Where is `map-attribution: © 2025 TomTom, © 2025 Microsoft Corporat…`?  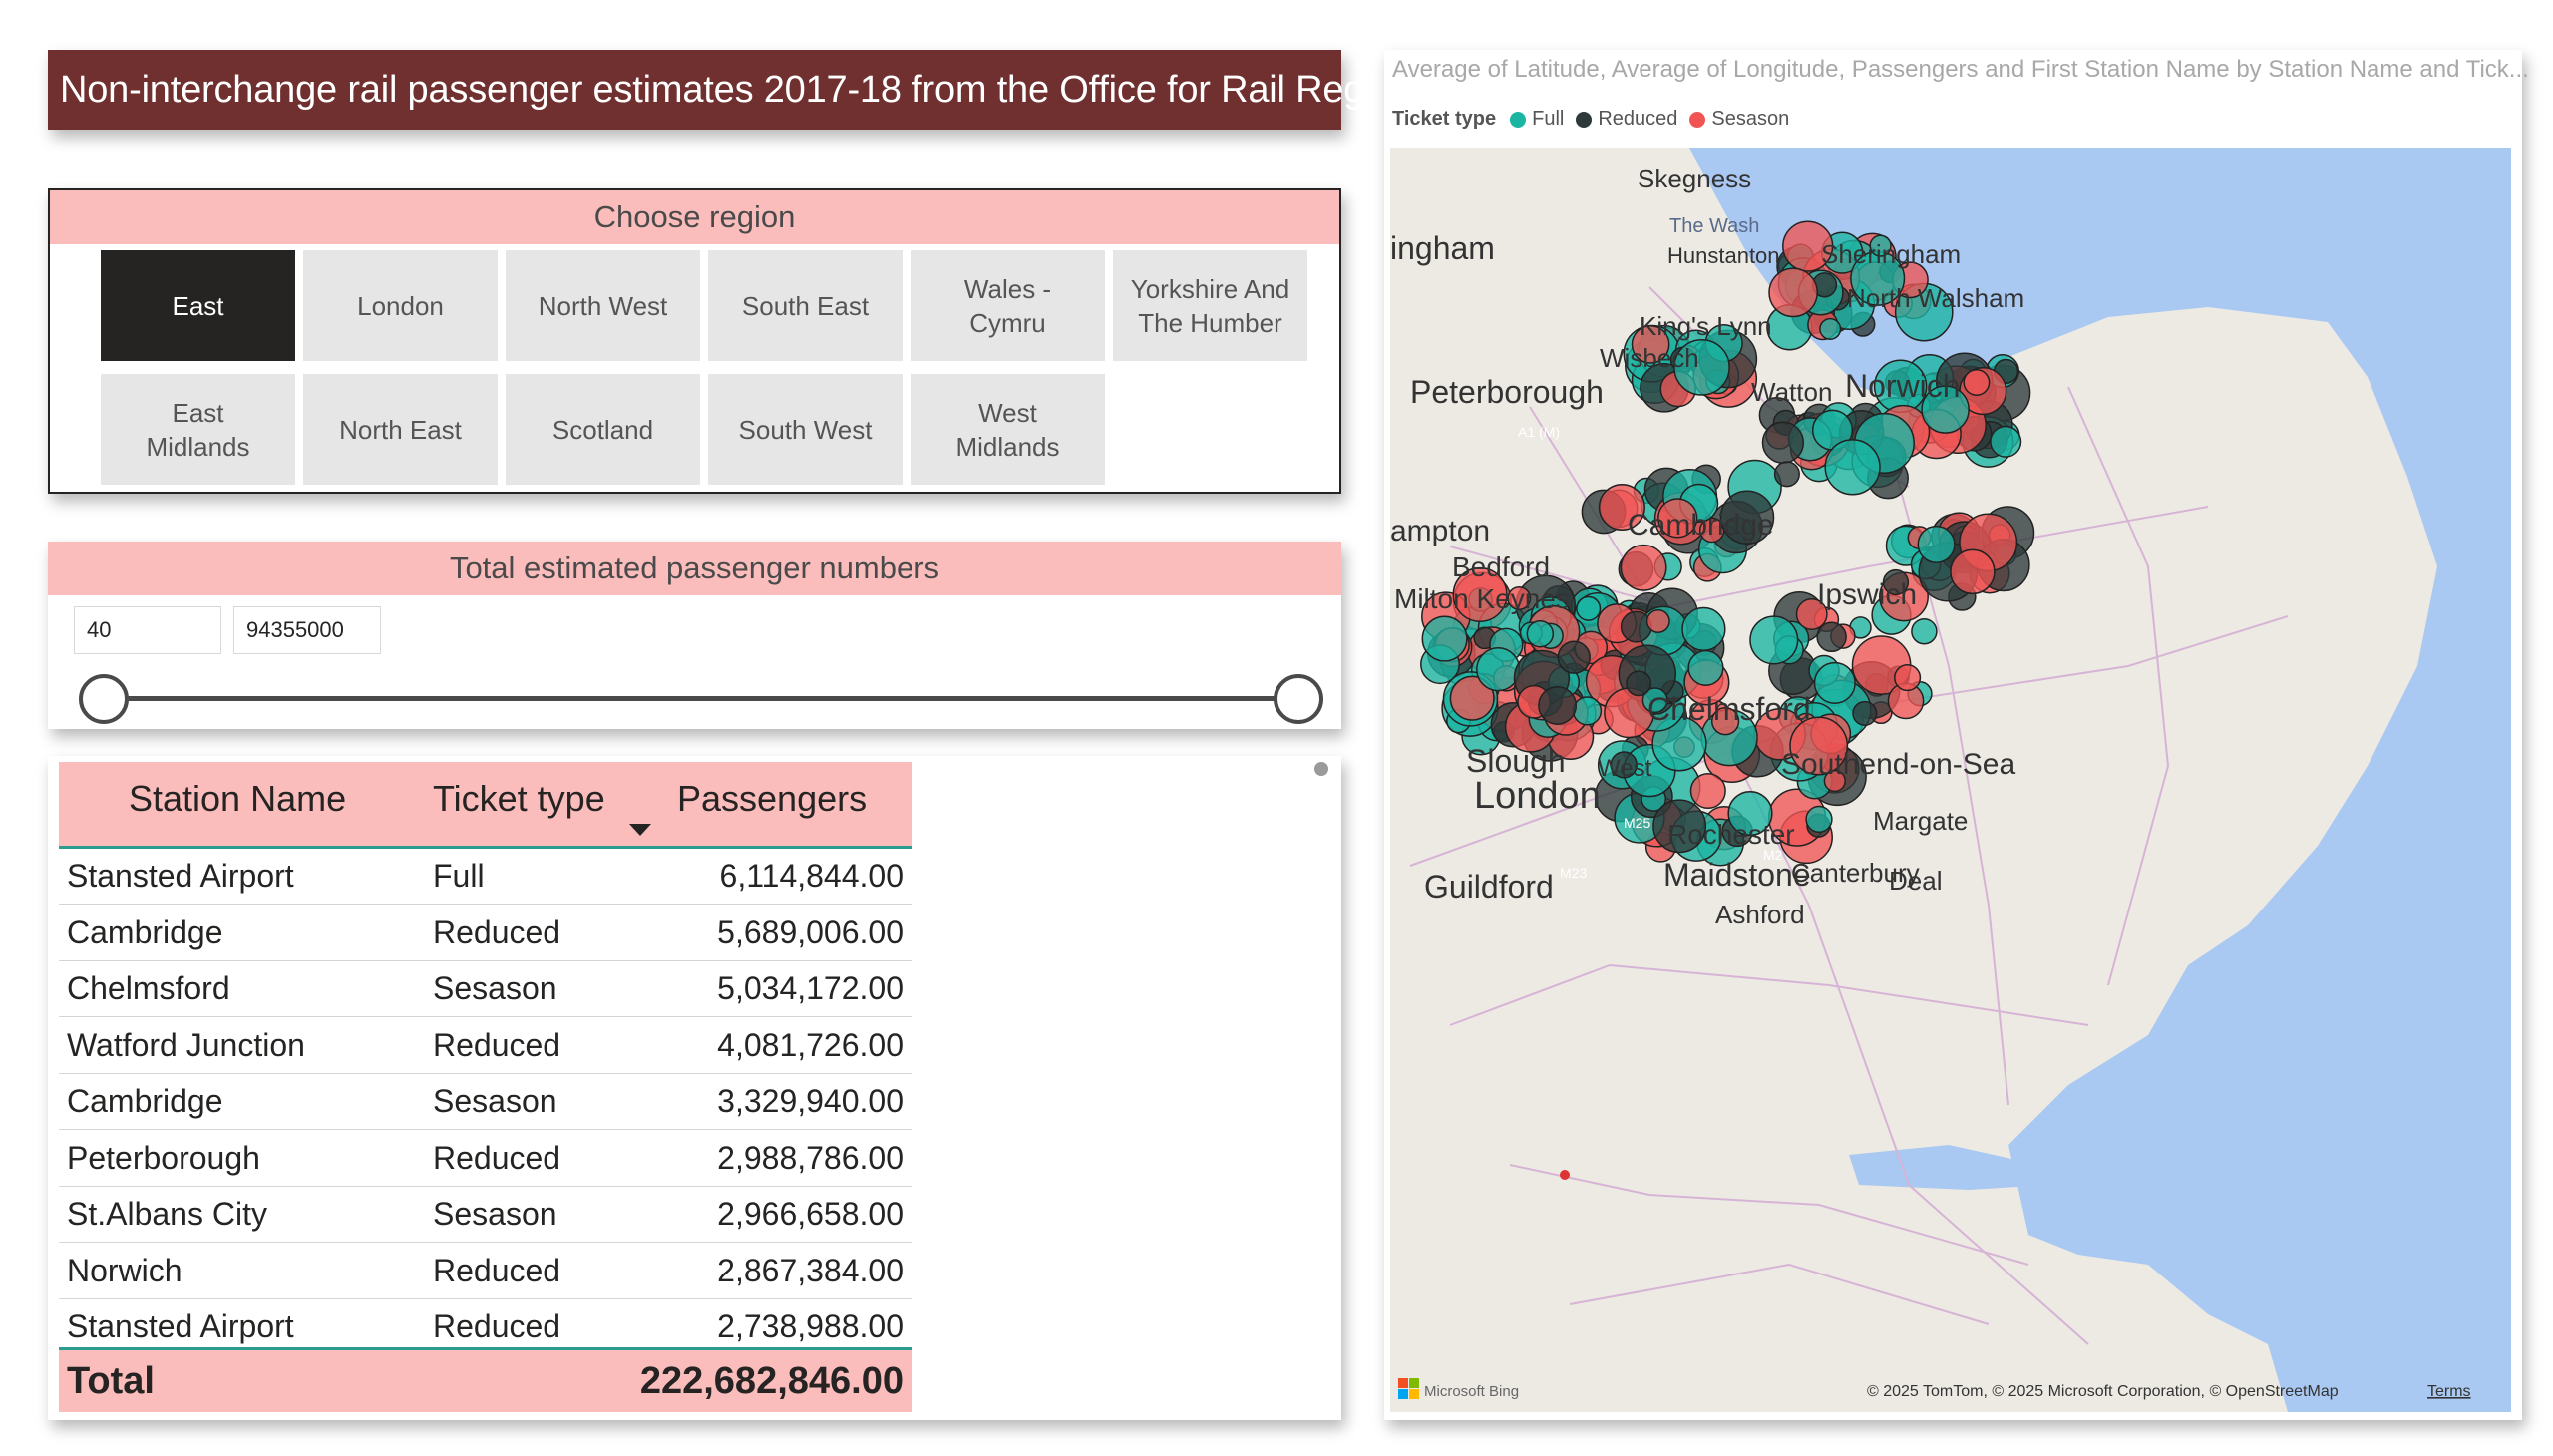
map-attribution: © 2025 TomTom, © 2025 Microsoft Corporat… is located at coordinates (2103, 1391).